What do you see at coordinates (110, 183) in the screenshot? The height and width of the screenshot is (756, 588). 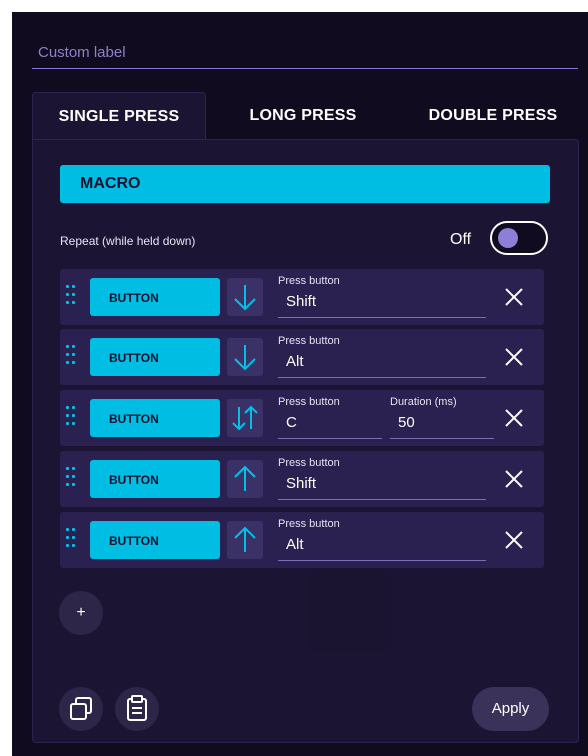 I see `action-type-label: MACRO` at bounding box center [110, 183].